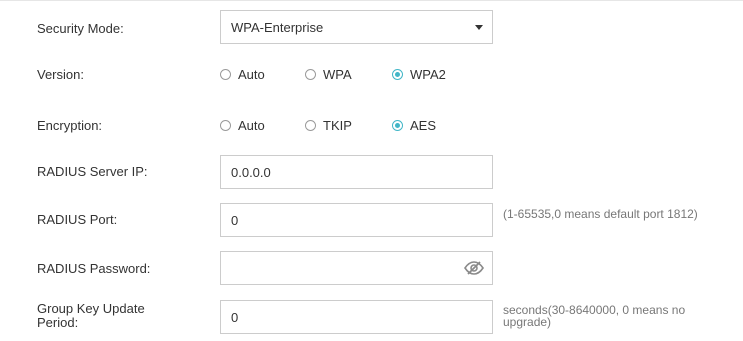 The image size is (743, 341). What do you see at coordinates (337, 74) in the screenshot?
I see `radio-label: WPA` at bounding box center [337, 74].